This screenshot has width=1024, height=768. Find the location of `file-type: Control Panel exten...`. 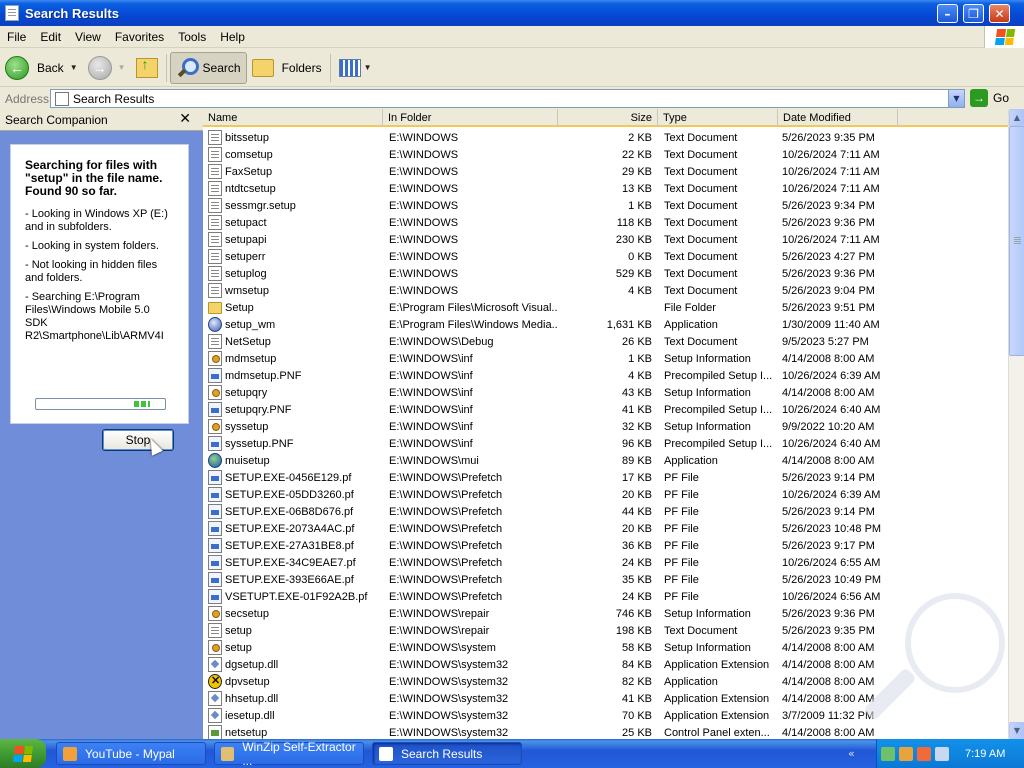

file-type: Control Panel exten... is located at coordinates (717, 732).